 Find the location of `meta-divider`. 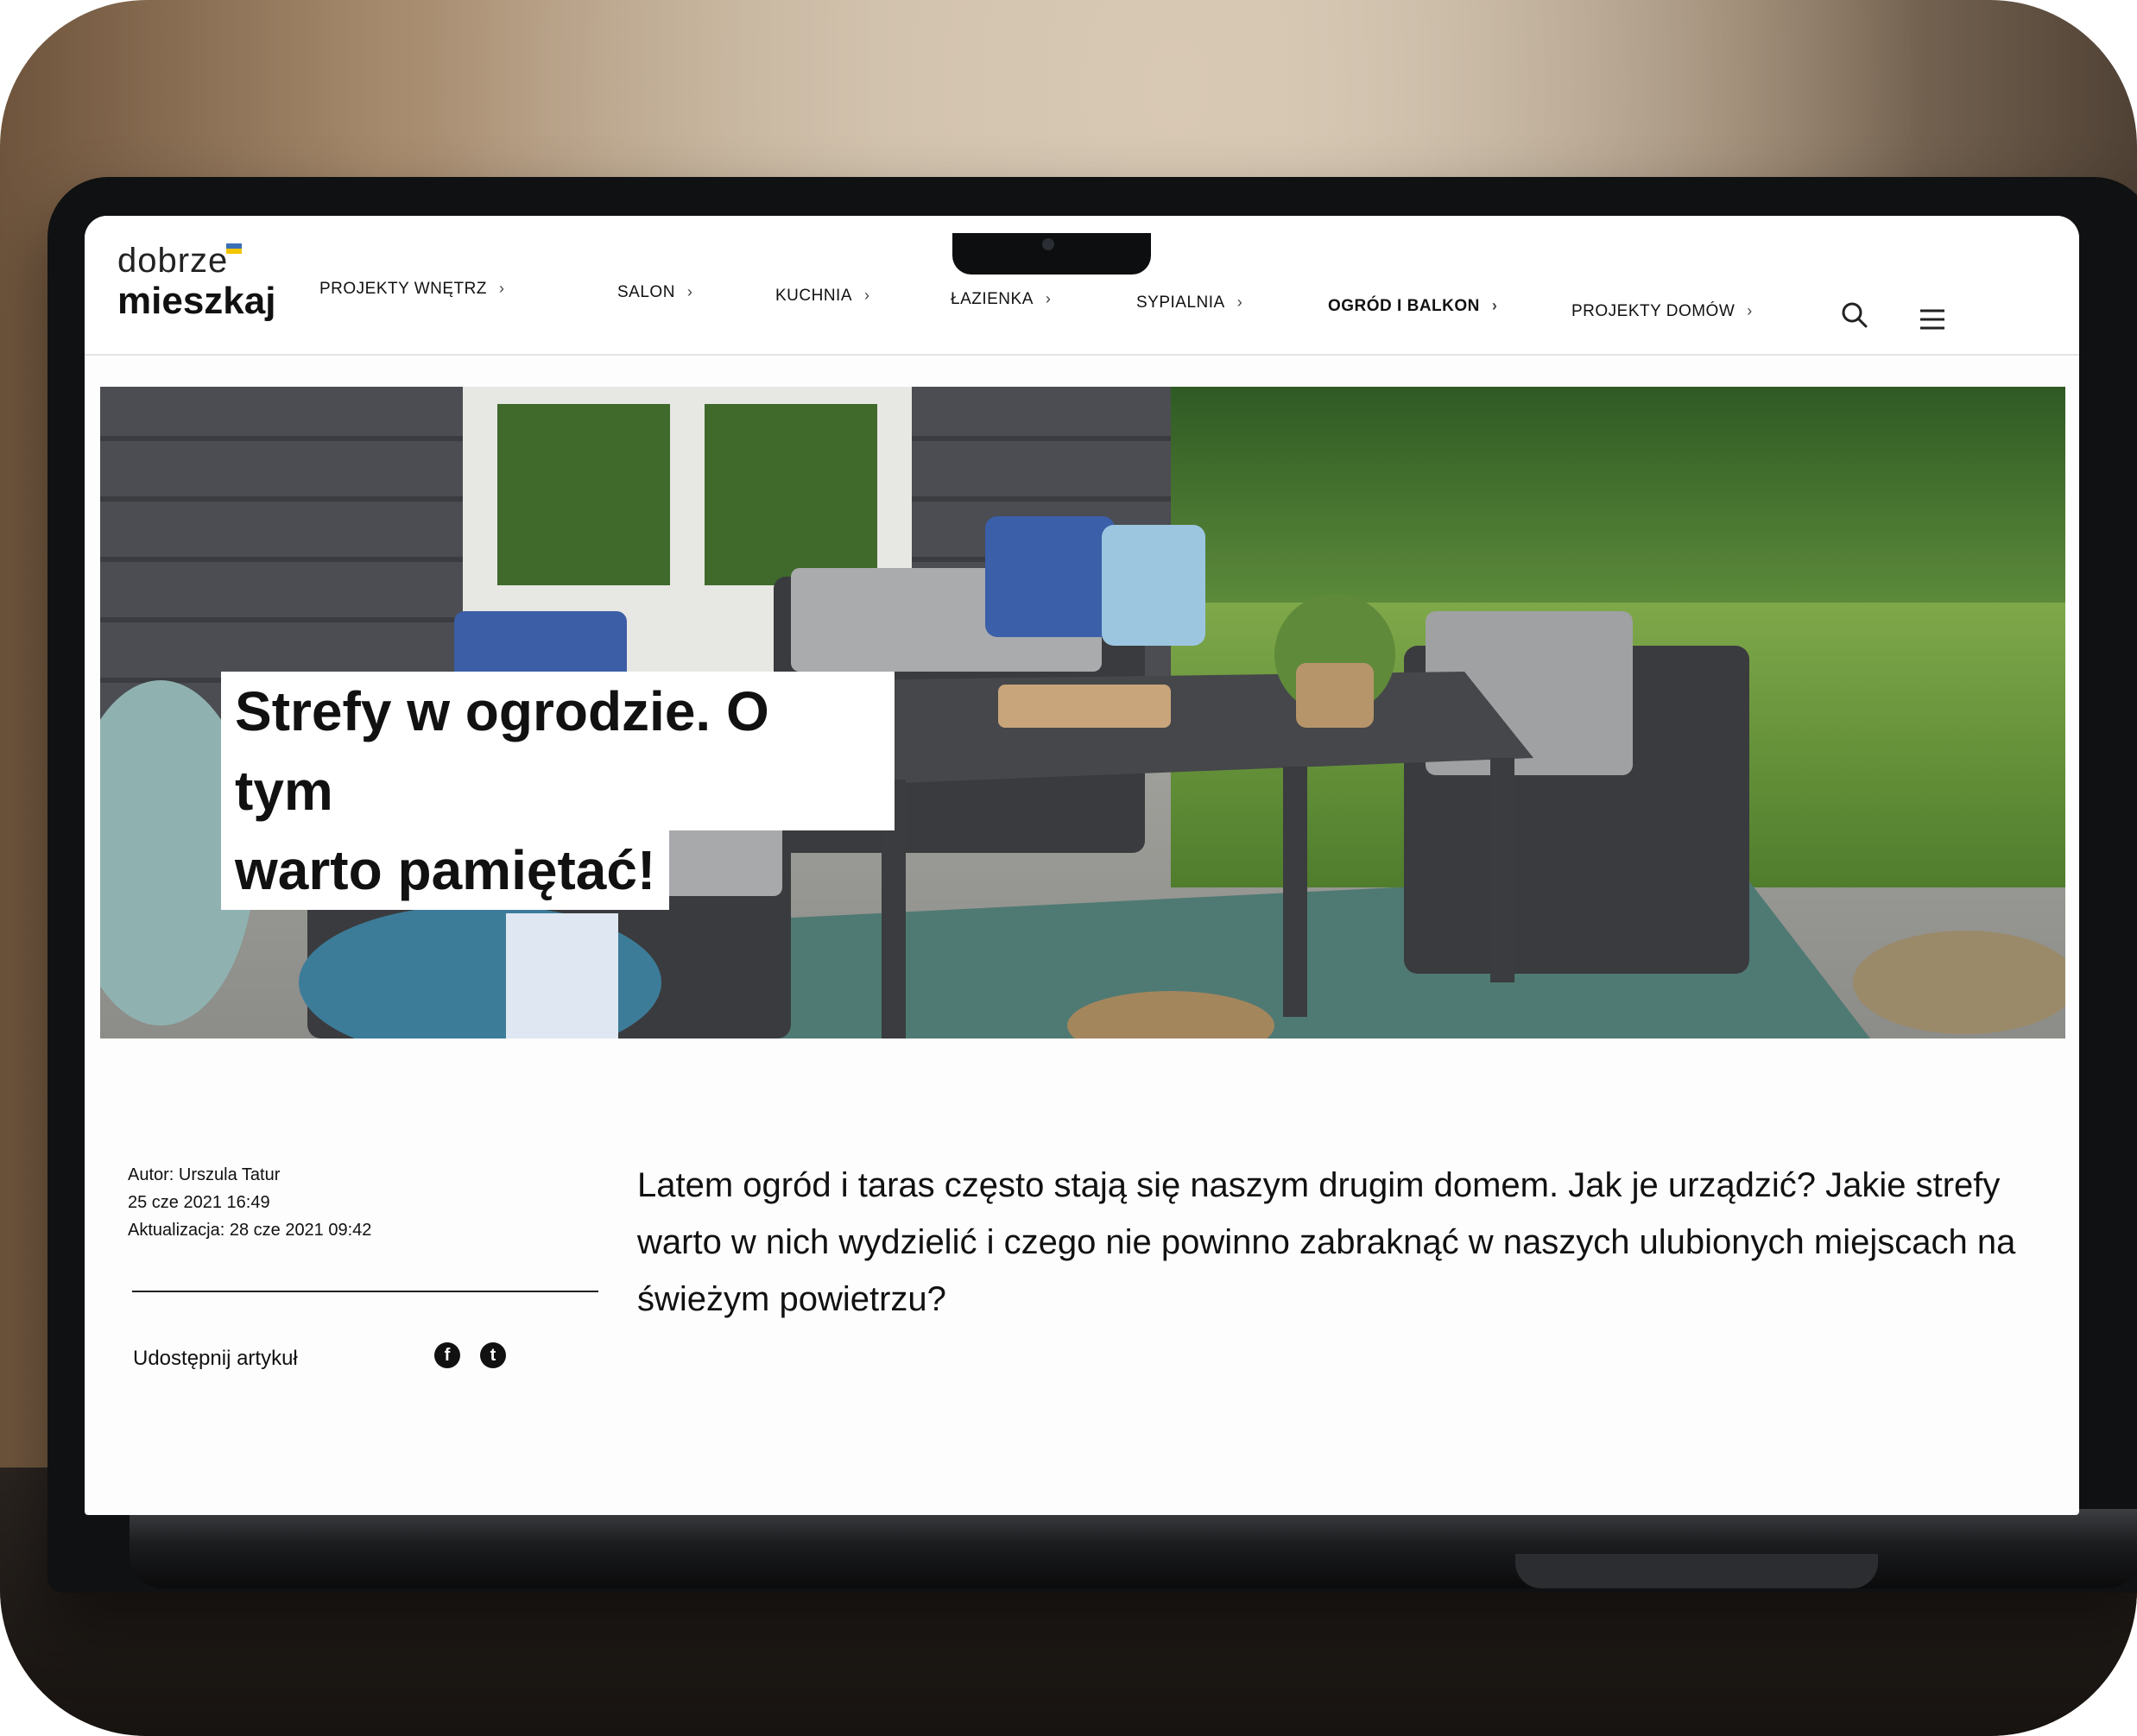

meta-divider is located at coordinates (365, 1291).